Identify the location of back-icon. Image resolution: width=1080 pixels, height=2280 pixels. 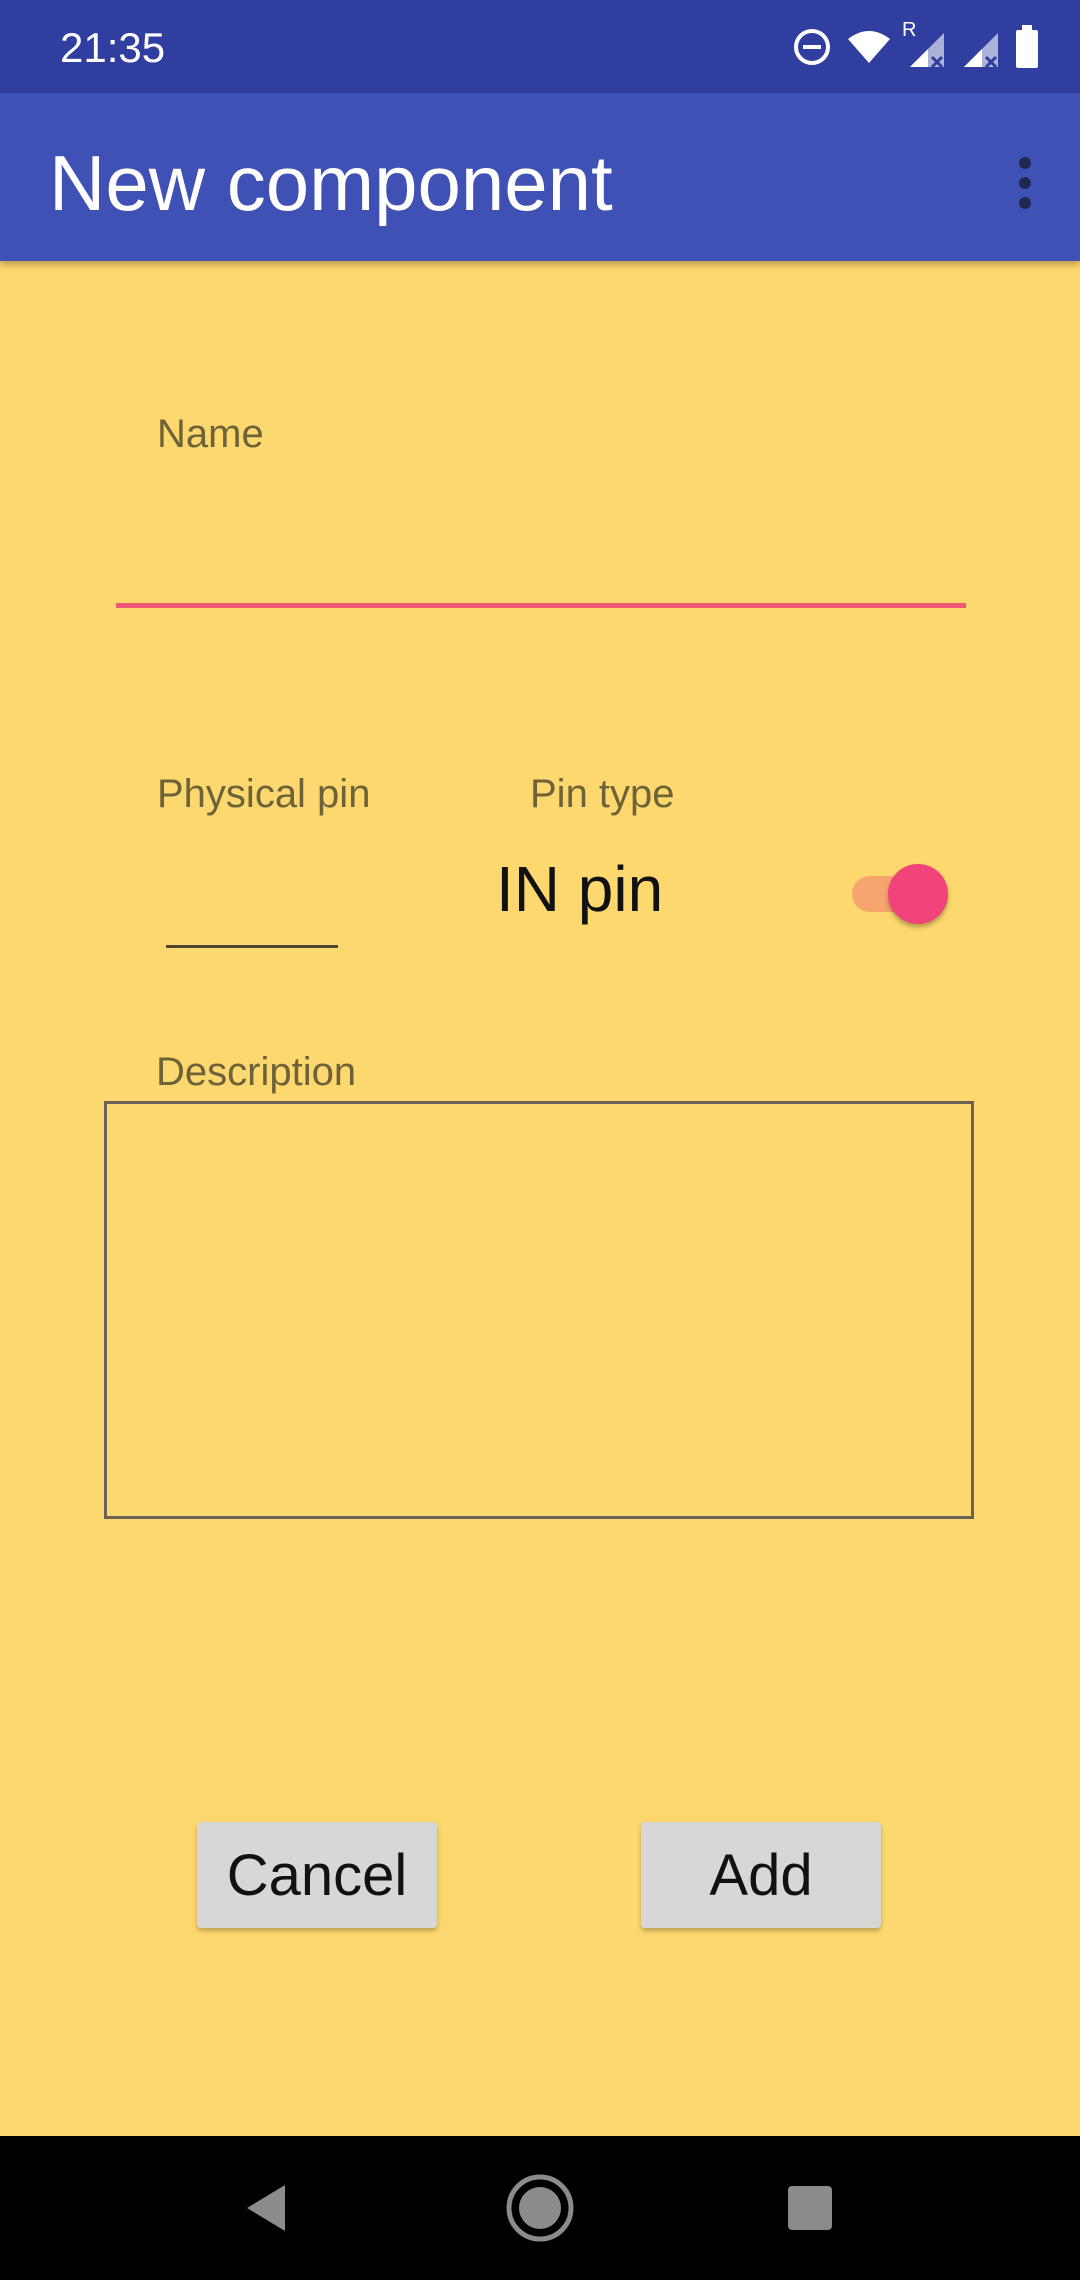
(266, 2208).